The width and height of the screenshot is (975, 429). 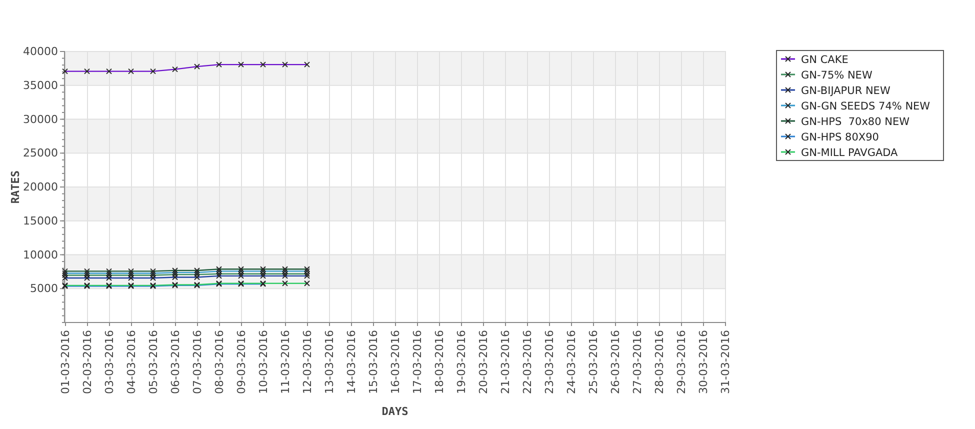 What do you see at coordinates (175, 362) in the screenshot?
I see `x-tick-label: 06-03-2016` at bounding box center [175, 362].